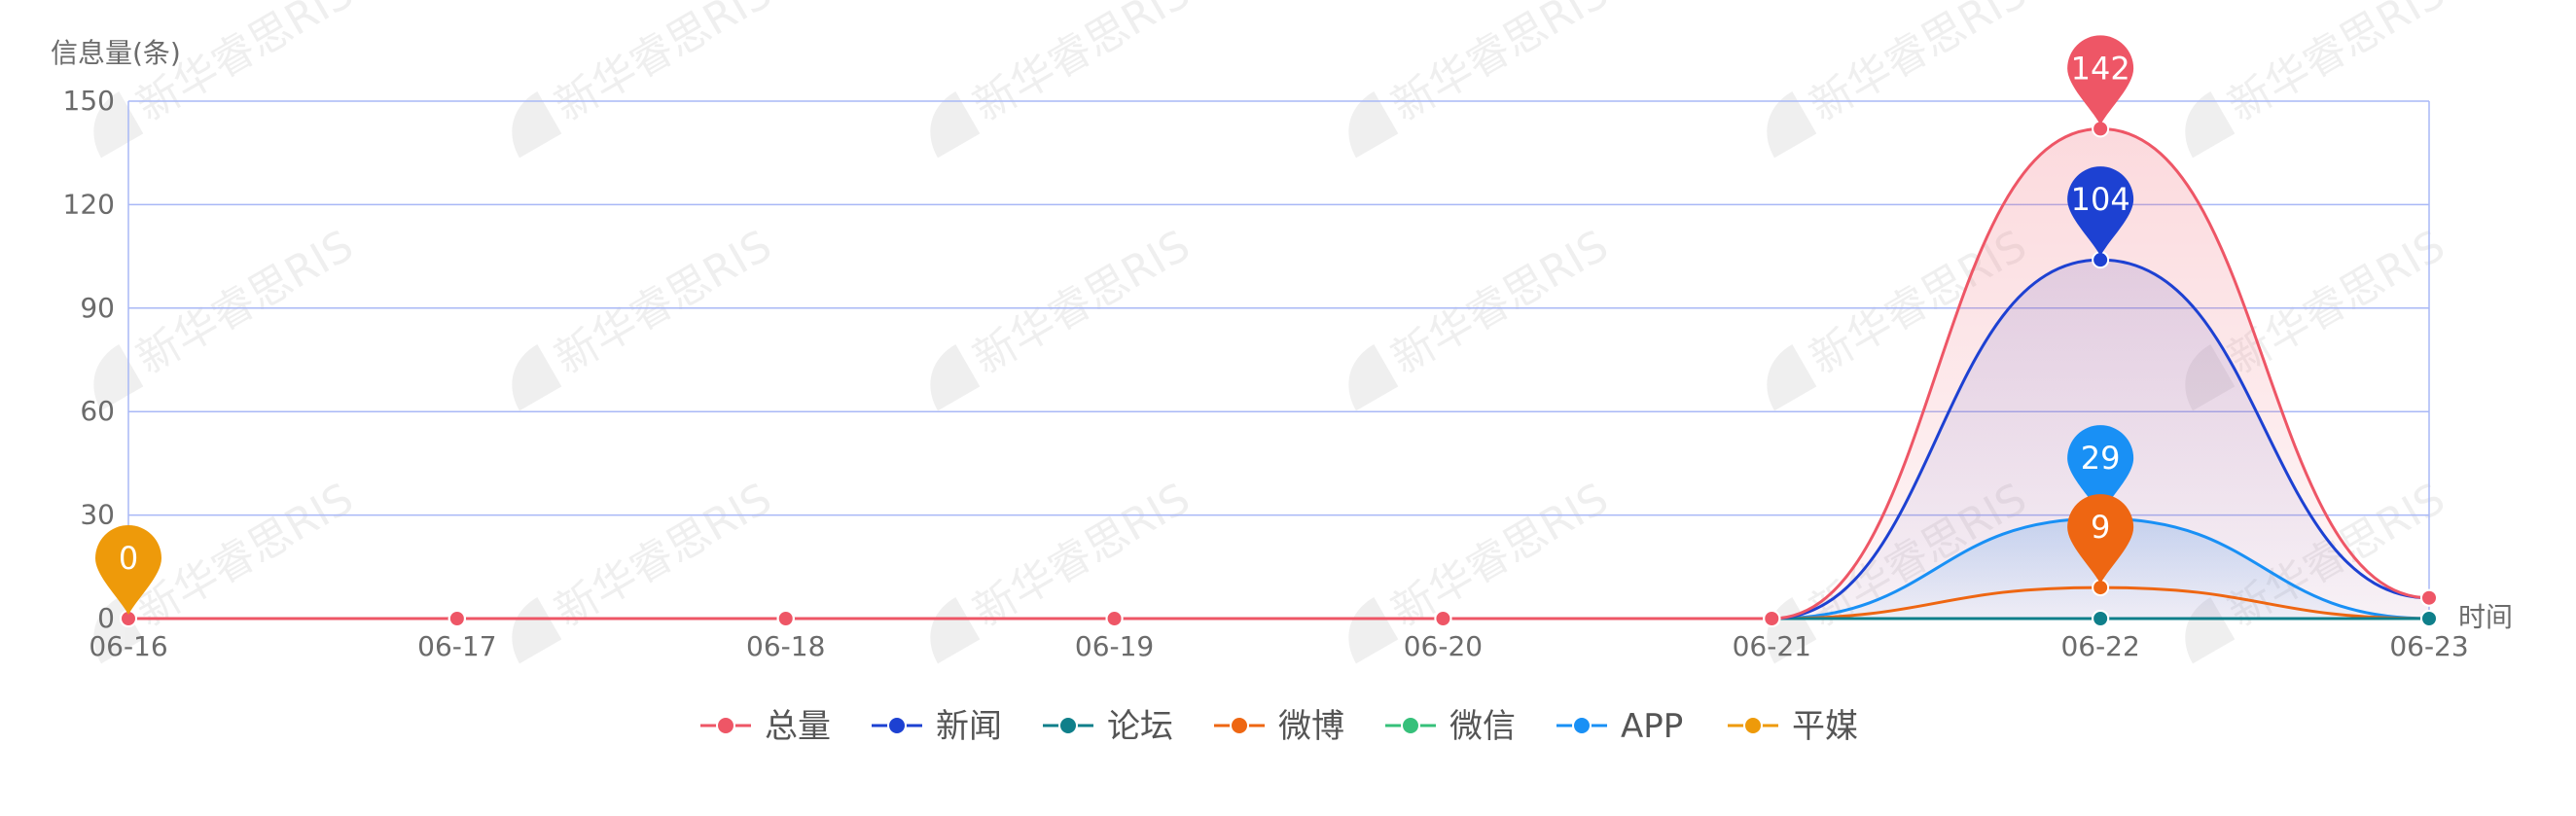 The image size is (2576, 816). I want to click on x-tick-label: 06-22, so click(2099, 646).